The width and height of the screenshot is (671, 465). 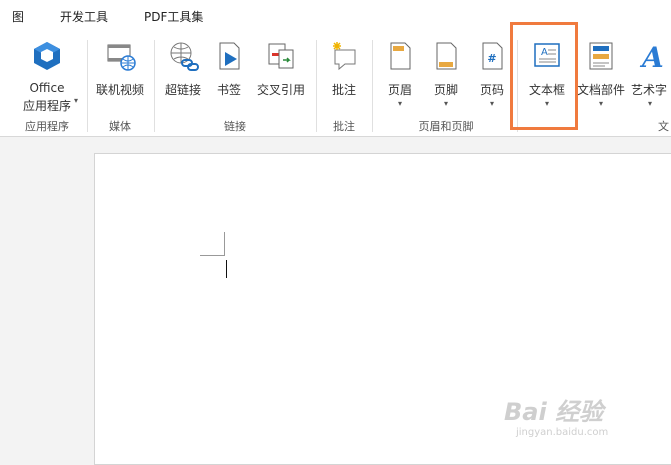 I want to click on office-dropdown-caret: ▾, so click(x=76, y=100).